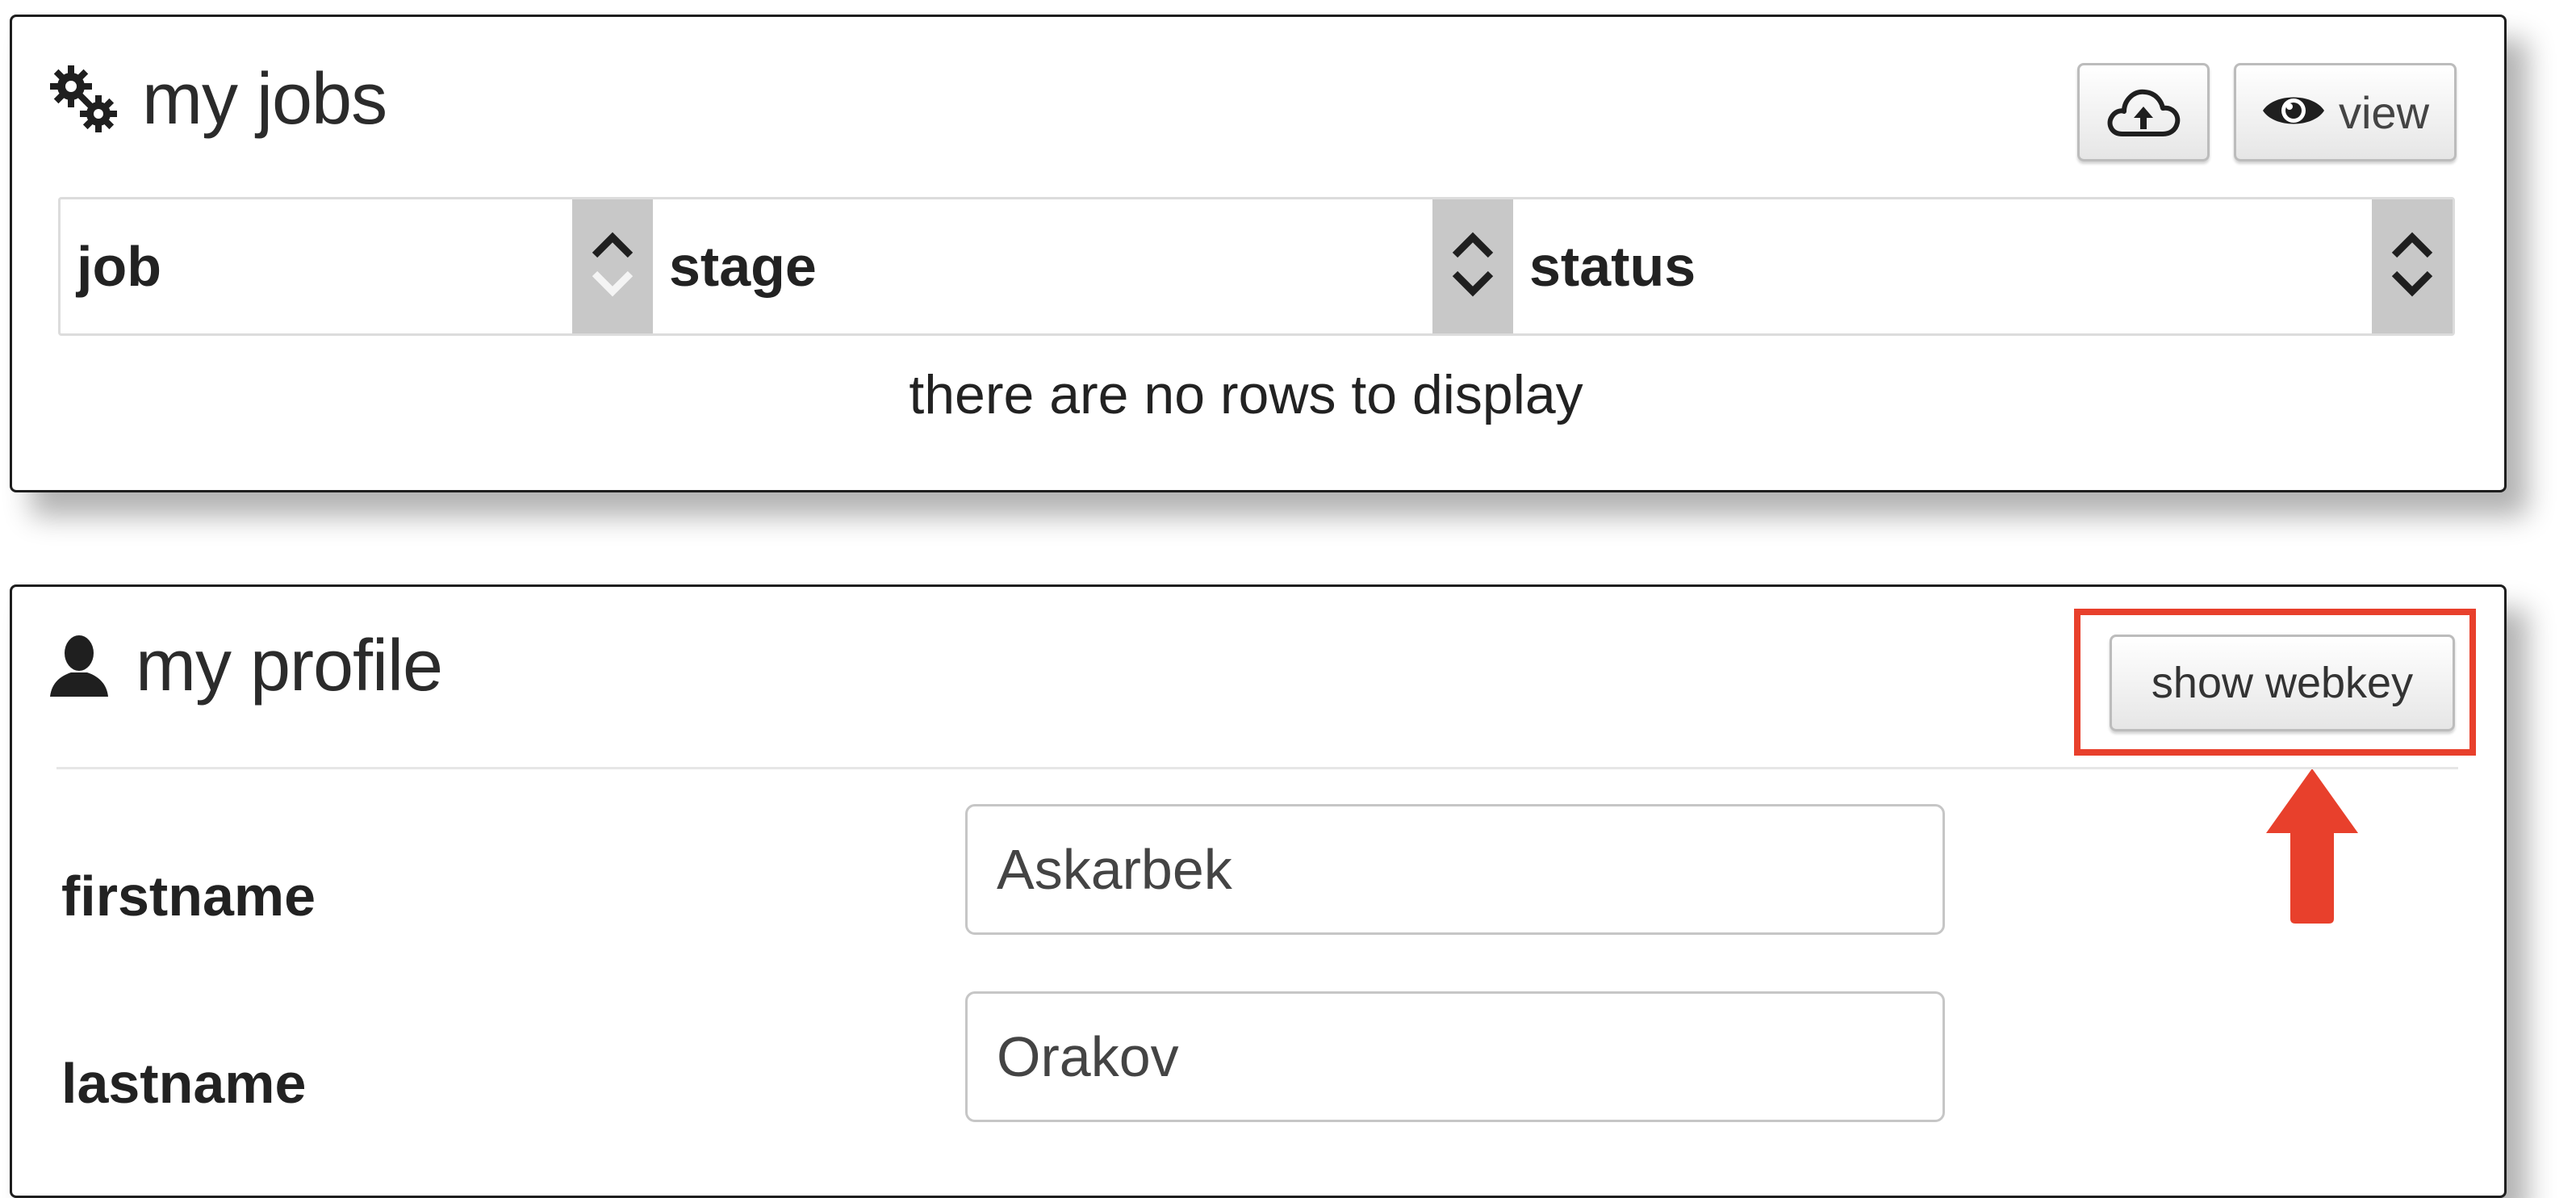 This screenshot has height=1198, width=2576. What do you see at coordinates (1983, 266) in the screenshot?
I see `column-header-status: status` at bounding box center [1983, 266].